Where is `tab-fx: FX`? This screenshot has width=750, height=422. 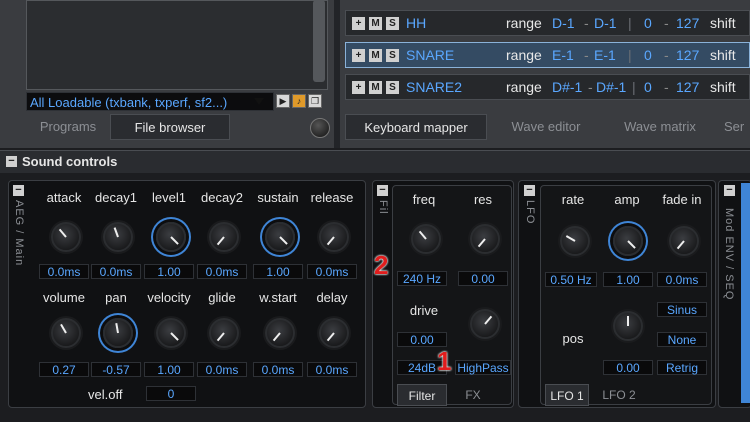
tab-fx: FX is located at coordinates (473, 395).